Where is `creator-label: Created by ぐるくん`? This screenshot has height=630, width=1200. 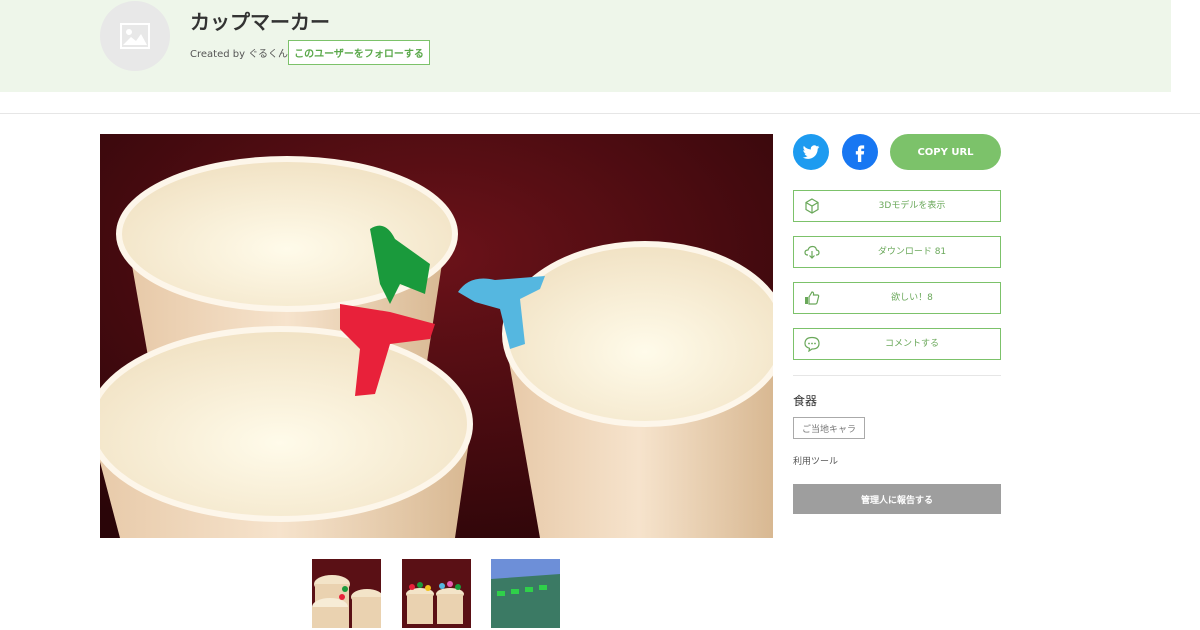
creator-label: Created by ぐるくん is located at coordinates (239, 52).